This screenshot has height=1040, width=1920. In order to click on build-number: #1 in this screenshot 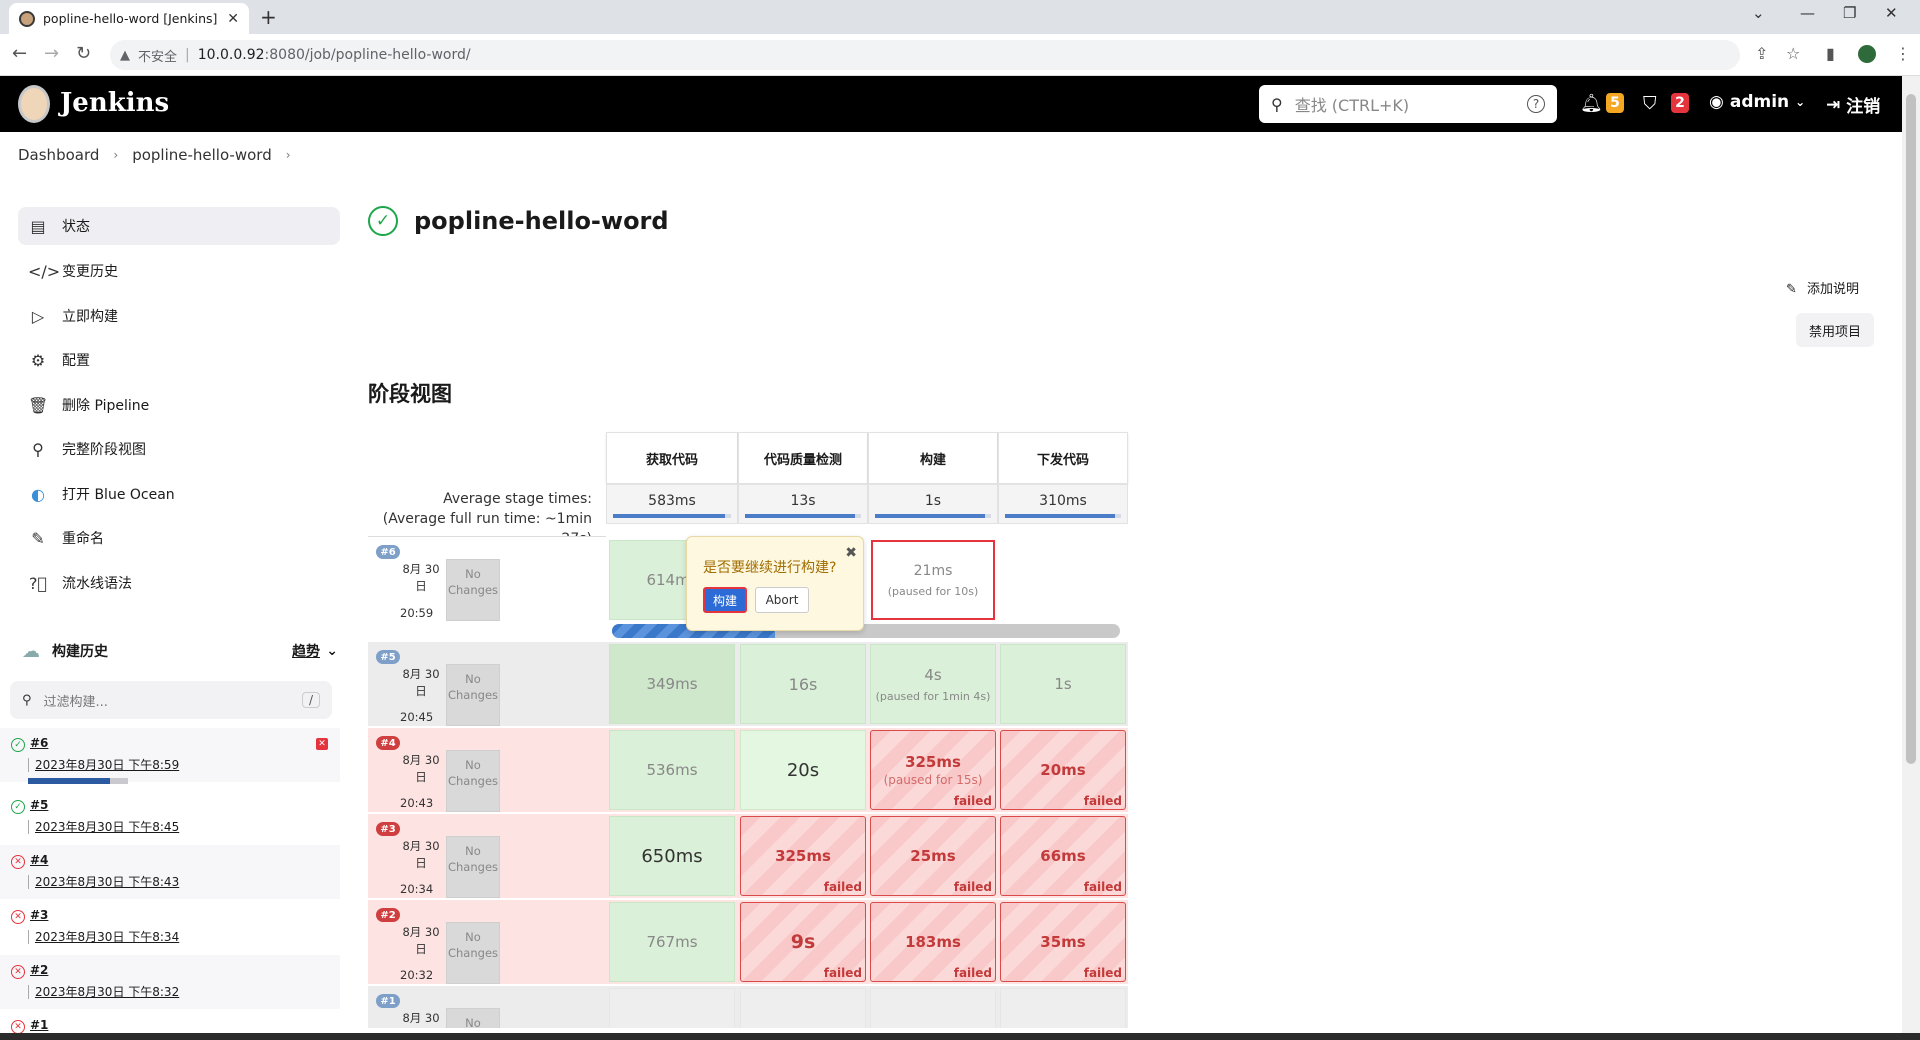, I will do `click(39, 1025)`.